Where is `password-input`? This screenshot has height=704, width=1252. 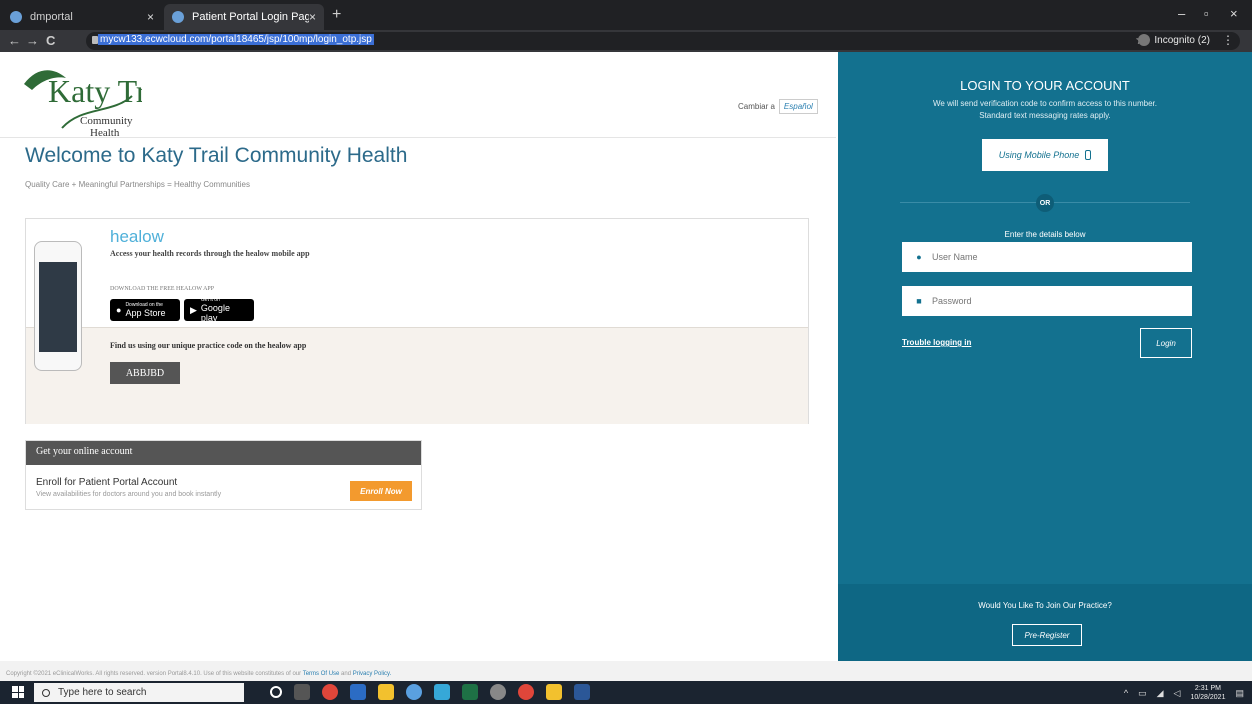
password-input is located at coordinates (1052, 301).